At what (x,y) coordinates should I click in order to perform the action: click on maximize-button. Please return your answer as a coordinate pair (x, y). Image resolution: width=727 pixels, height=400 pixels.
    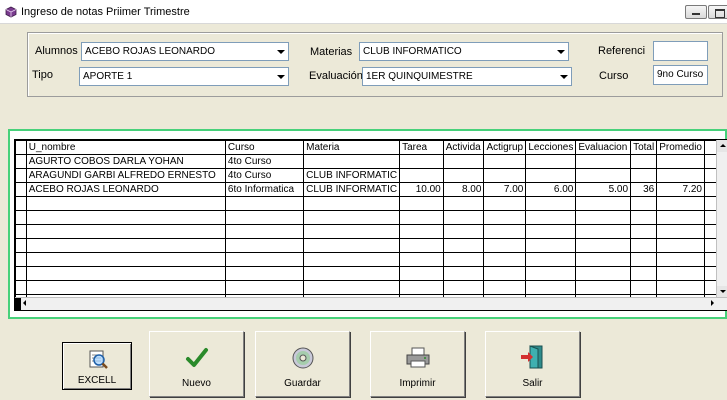
    Looking at the image, I should click on (717, 12).